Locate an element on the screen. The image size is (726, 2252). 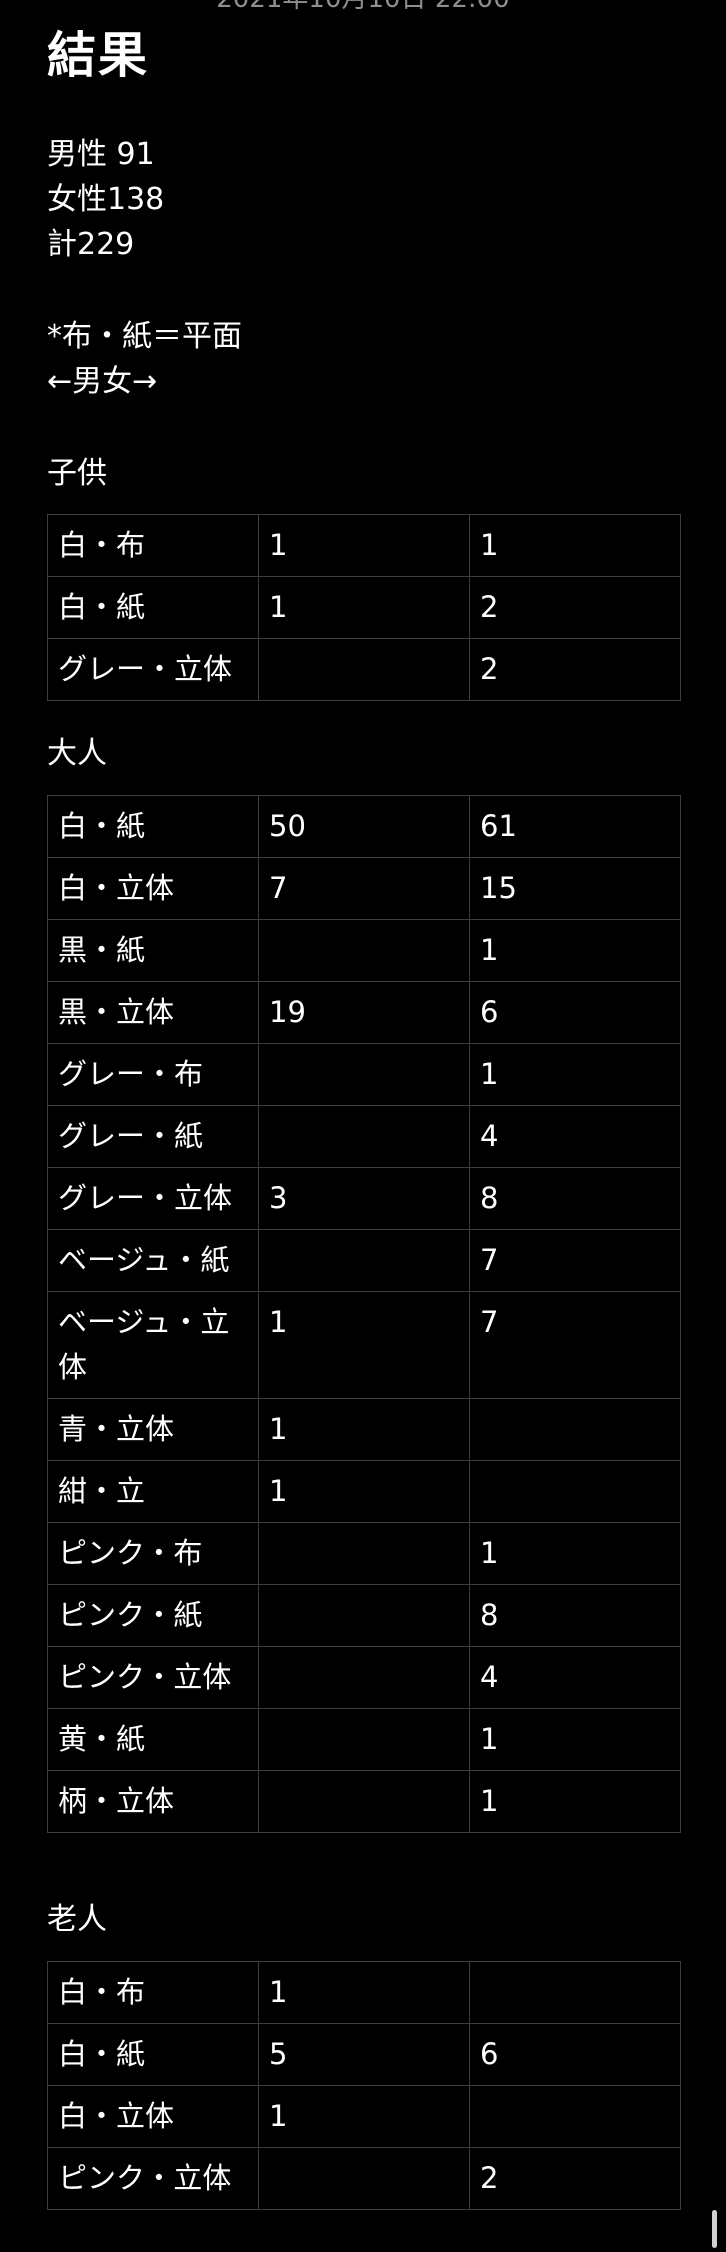
table-row: 紺・立 1 is located at coordinates (364, 1491).